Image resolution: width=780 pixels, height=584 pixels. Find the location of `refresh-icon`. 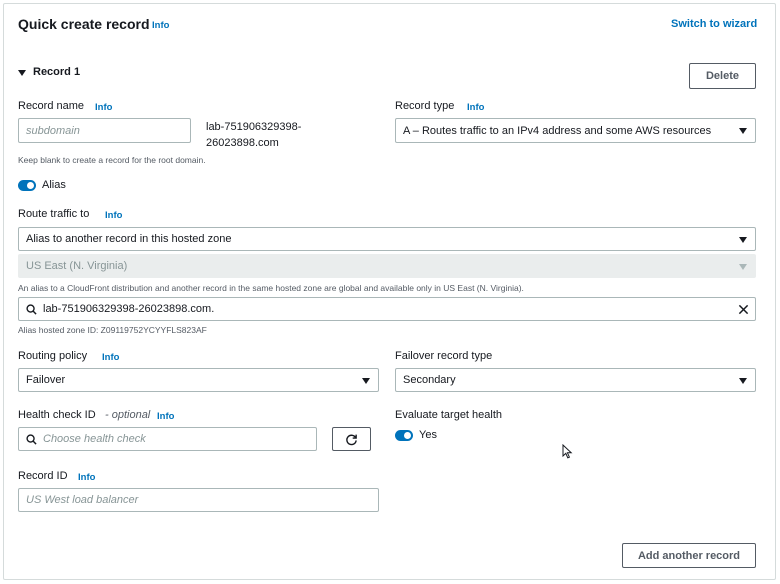

refresh-icon is located at coordinates (351, 439).